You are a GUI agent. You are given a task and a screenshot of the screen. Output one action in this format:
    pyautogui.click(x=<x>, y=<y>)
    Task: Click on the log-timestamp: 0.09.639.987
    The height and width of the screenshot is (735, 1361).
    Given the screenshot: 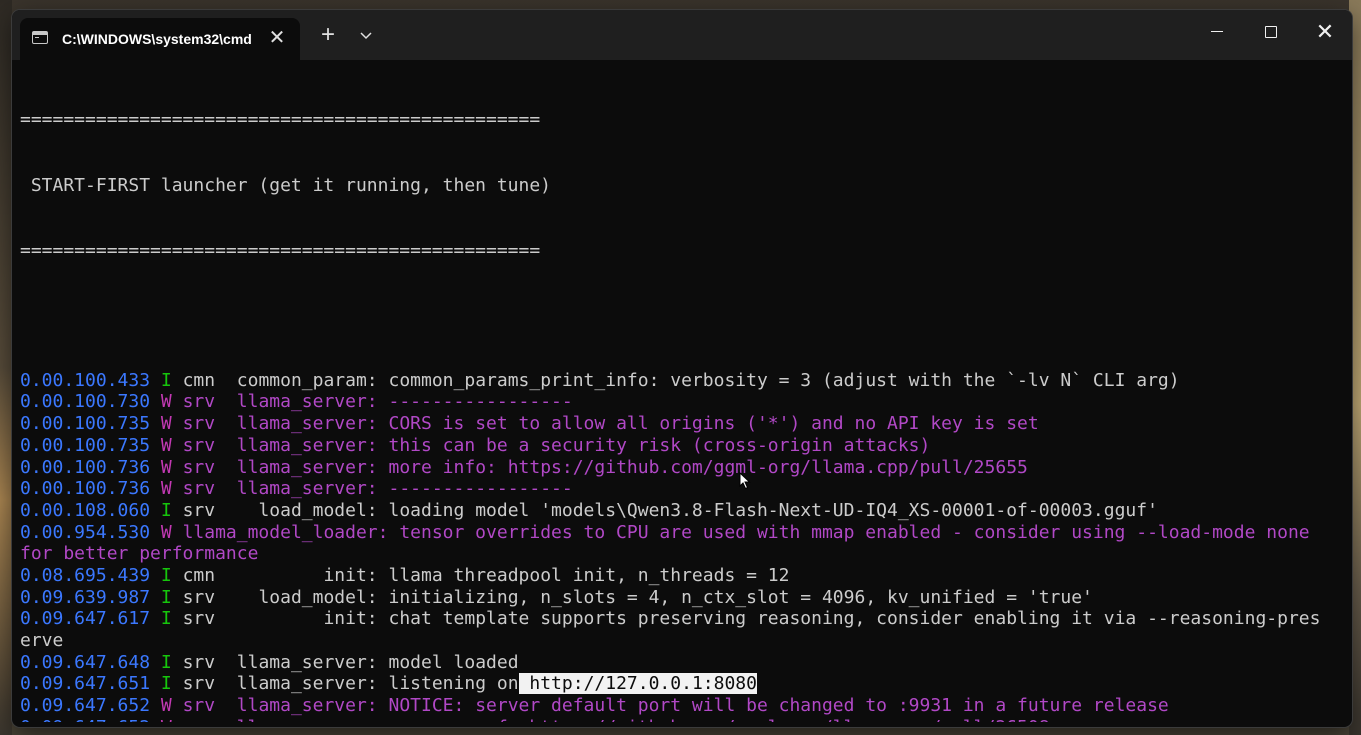 What is the action you would take?
    pyautogui.click(x=85, y=597)
    